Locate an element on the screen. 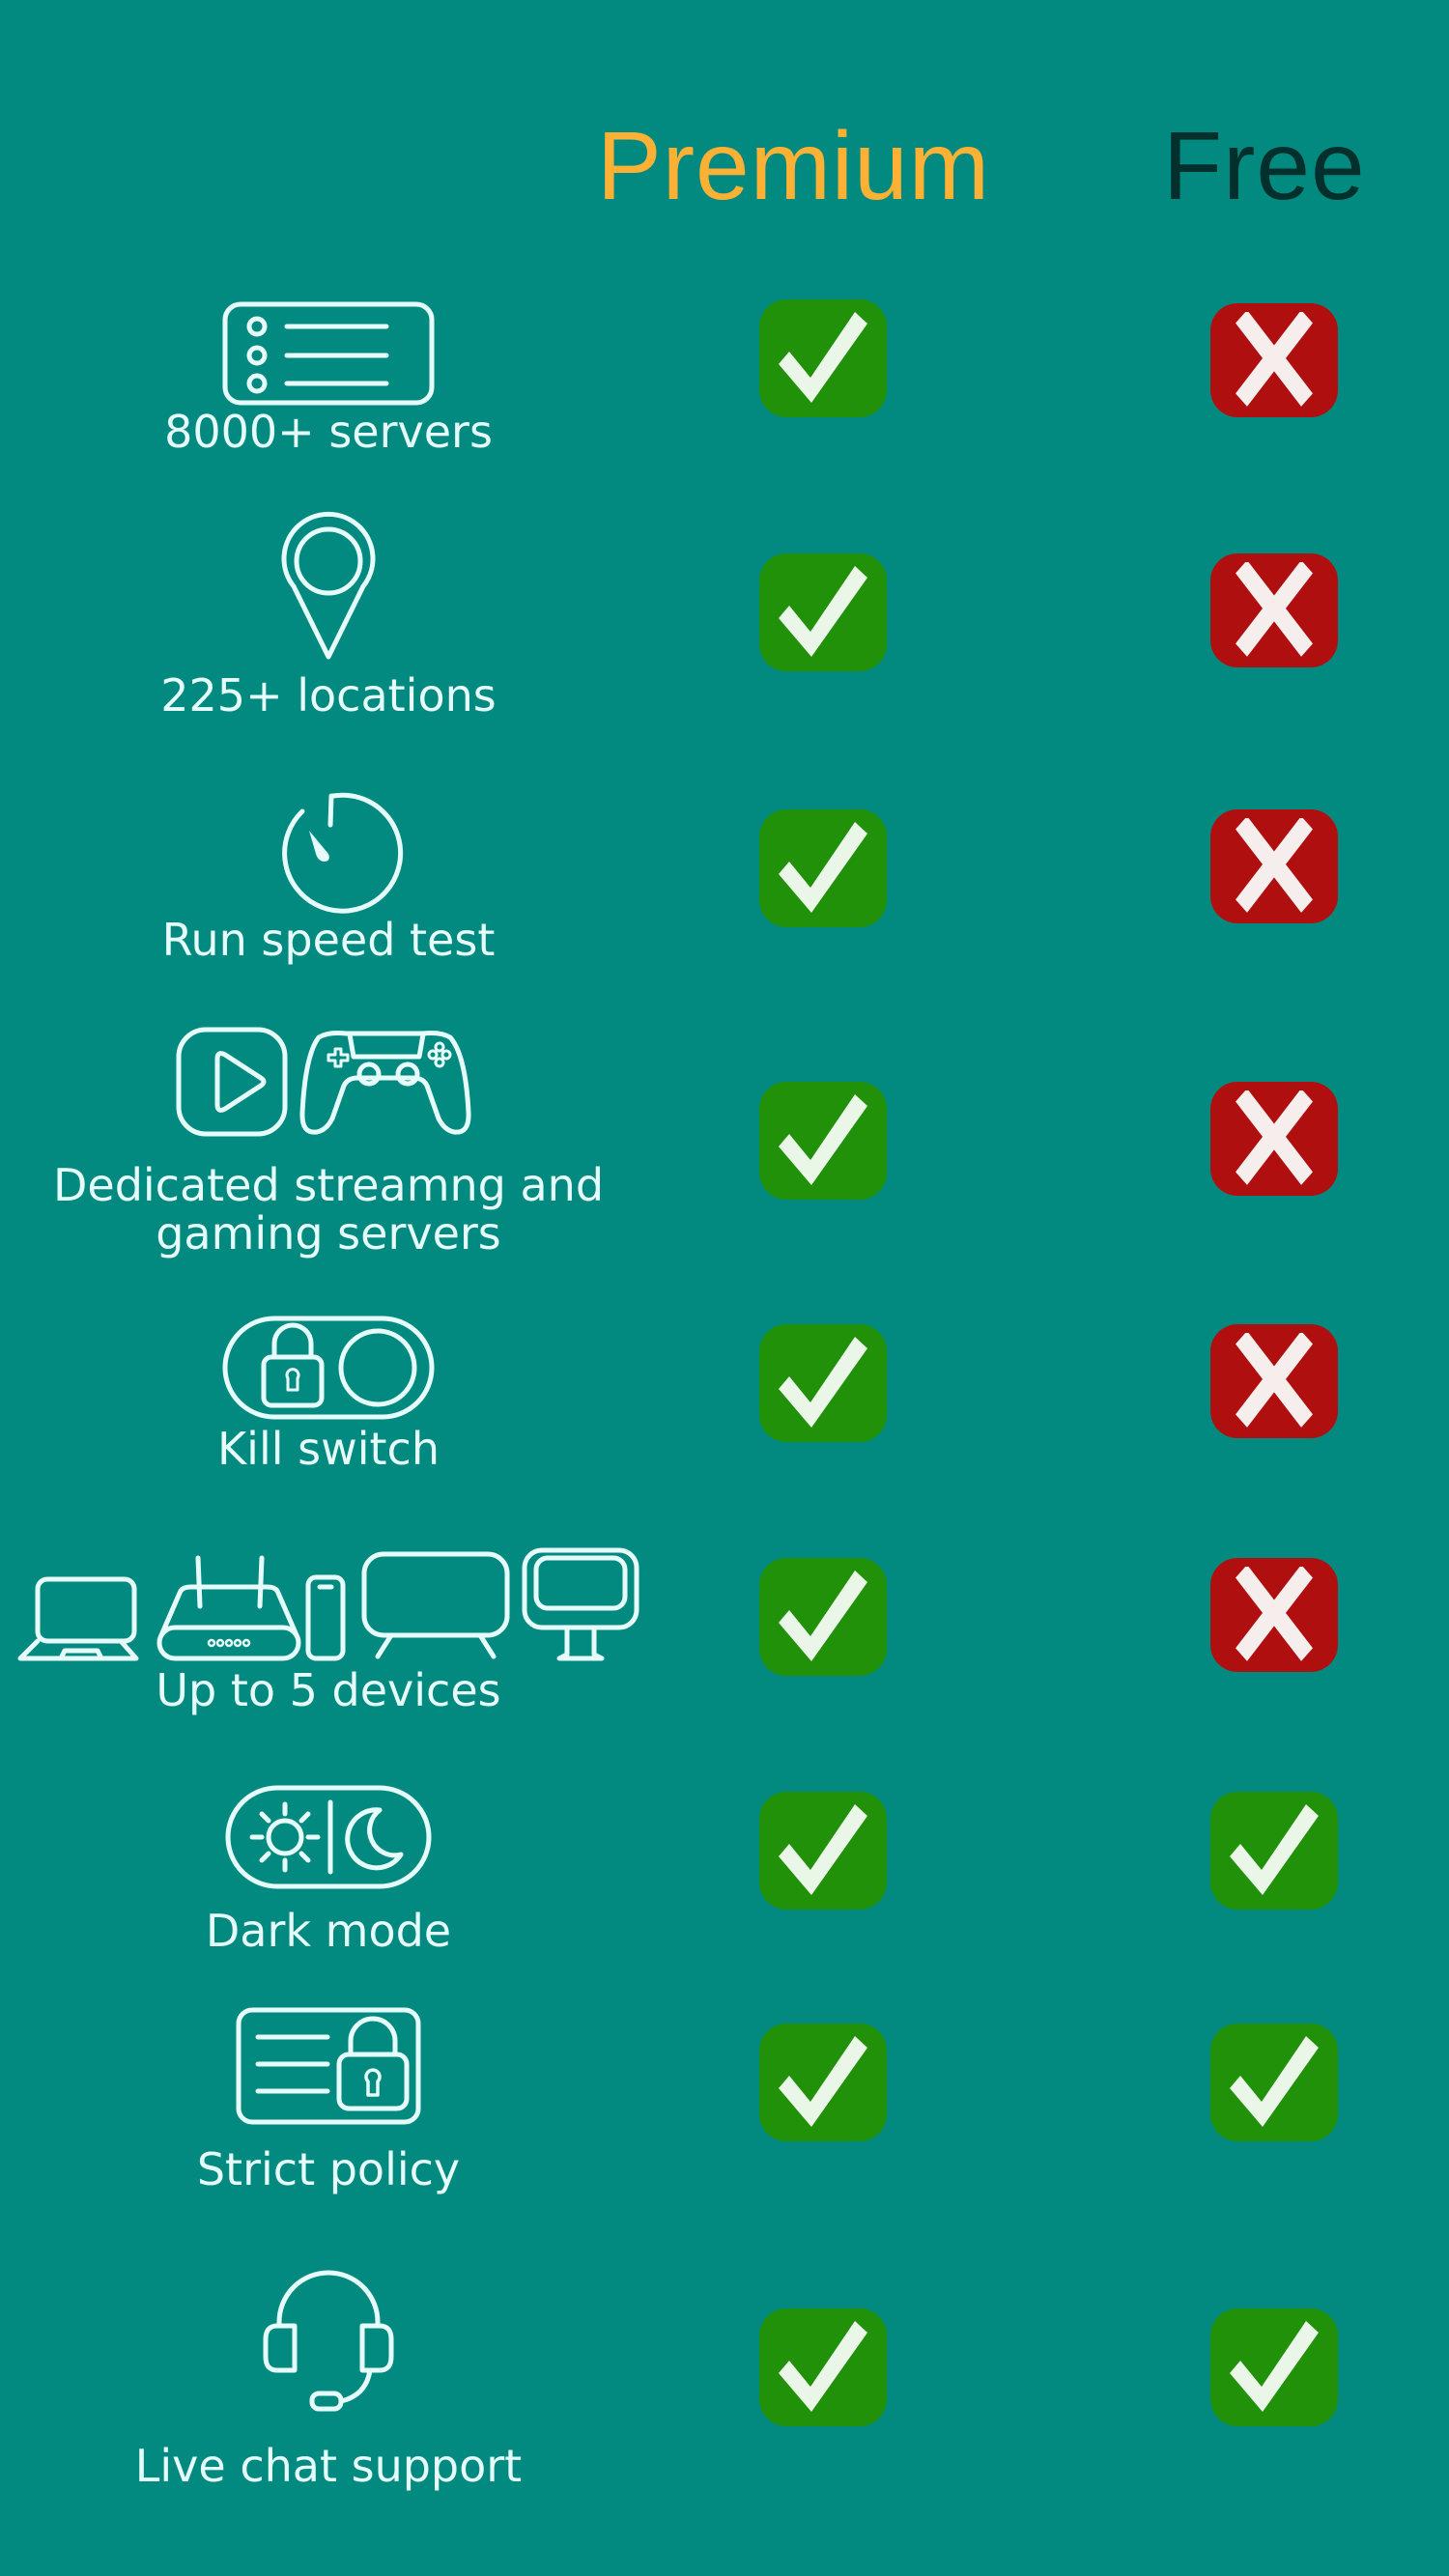 This screenshot has height=2576, width=1449. feature-label: Up to 5 devices is located at coordinates (328, 1690).